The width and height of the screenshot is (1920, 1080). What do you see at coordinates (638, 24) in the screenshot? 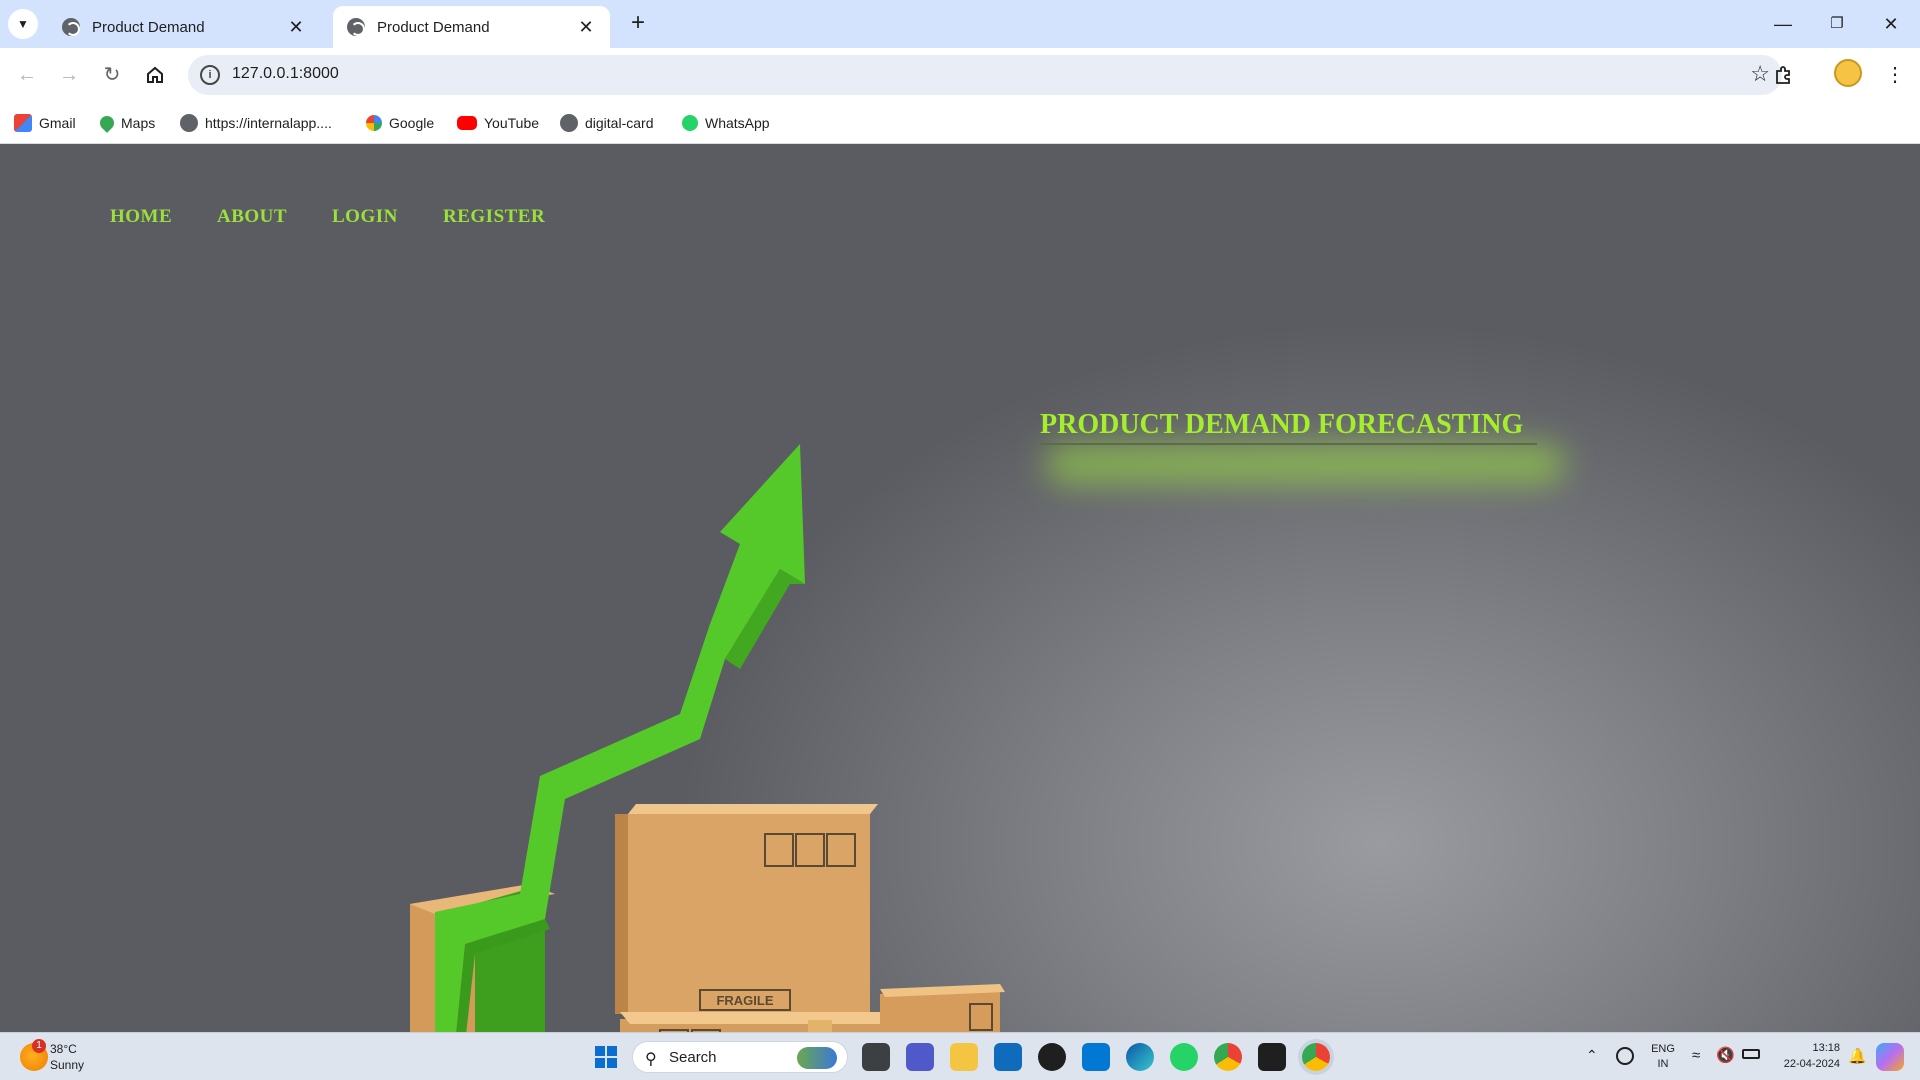
I see `new-tab-button: +` at bounding box center [638, 24].